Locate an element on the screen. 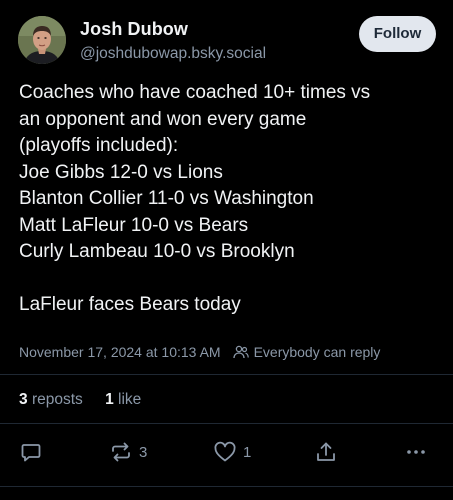 The height and width of the screenshot is (500, 453). reply-icon is located at coordinates (31, 453).